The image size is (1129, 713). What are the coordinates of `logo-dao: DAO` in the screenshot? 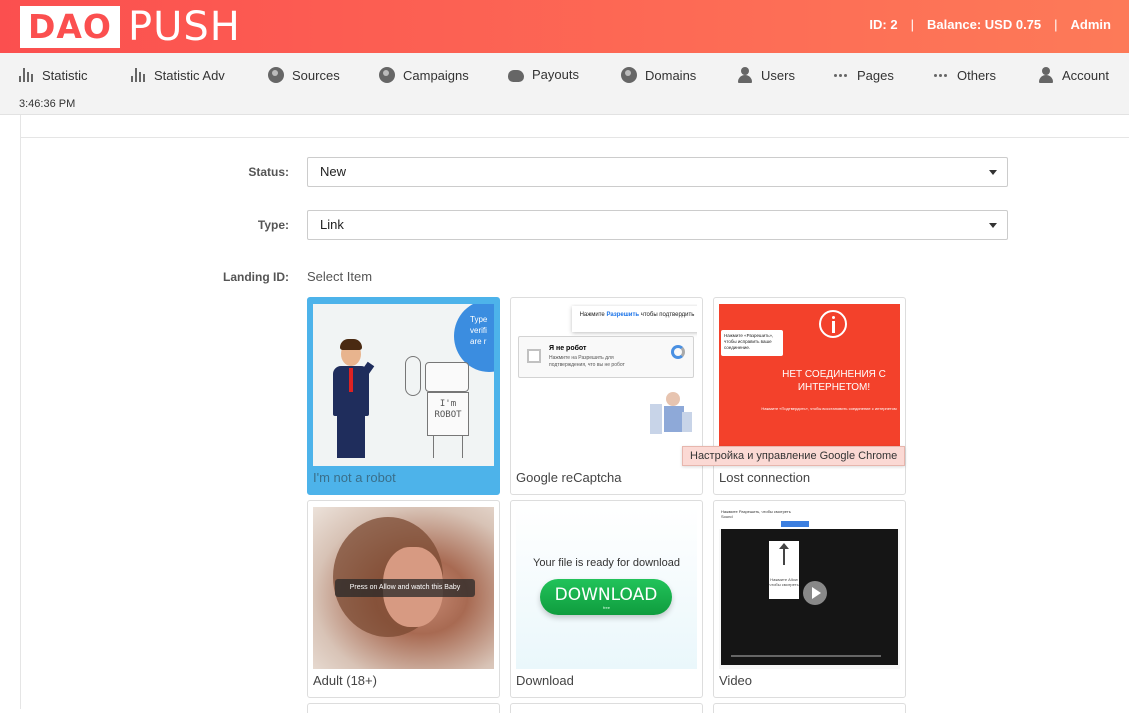 It's located at (70, 27).